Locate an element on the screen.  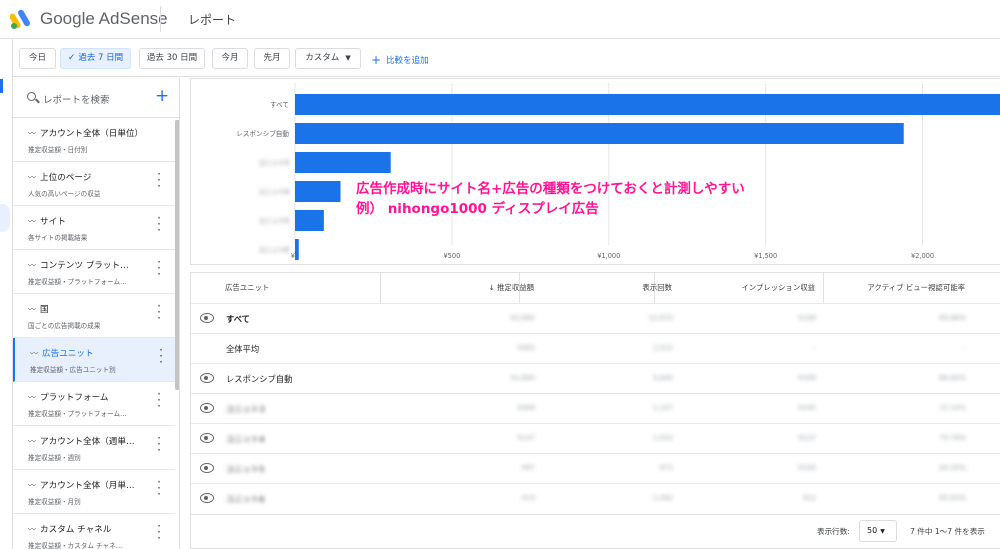
report-item: 〰サイト 各サイトの掲載結果 · · · is located at coordinates (94, 228).